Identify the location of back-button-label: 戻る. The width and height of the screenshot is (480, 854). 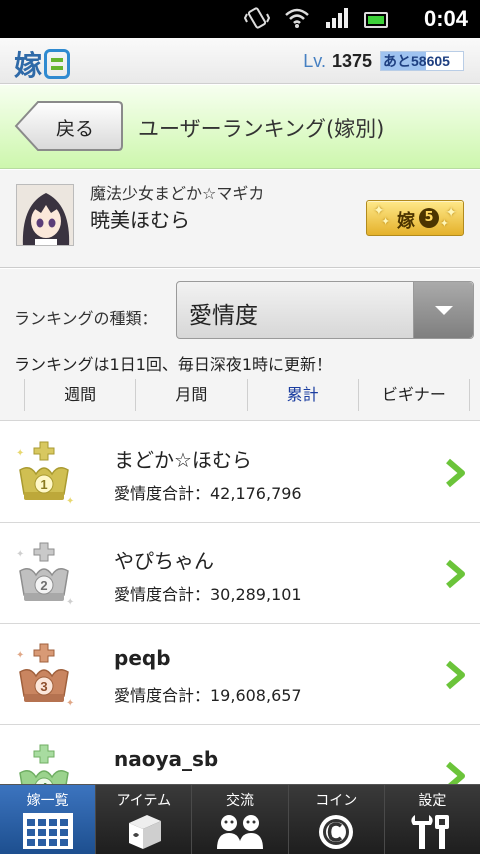
(75, 129).